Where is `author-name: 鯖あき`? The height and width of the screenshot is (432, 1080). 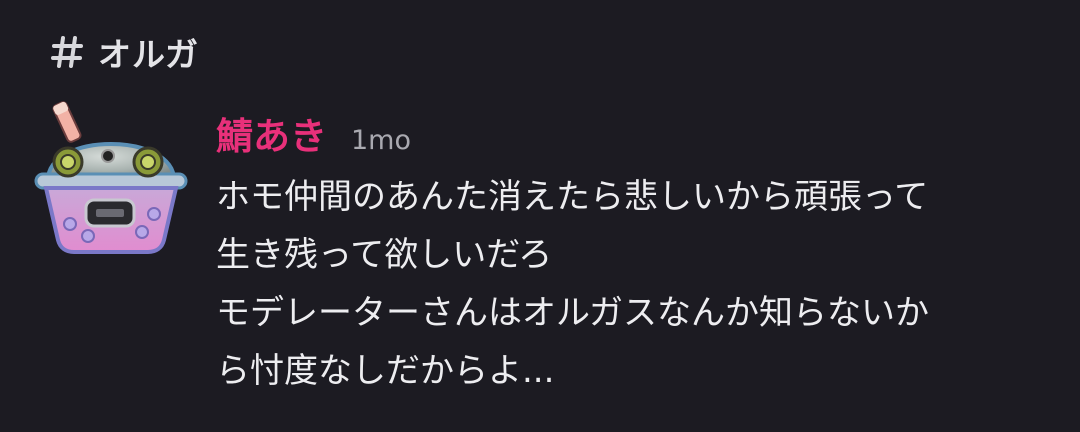 author-name: 鯖あき is located at coordinates (271, 133).